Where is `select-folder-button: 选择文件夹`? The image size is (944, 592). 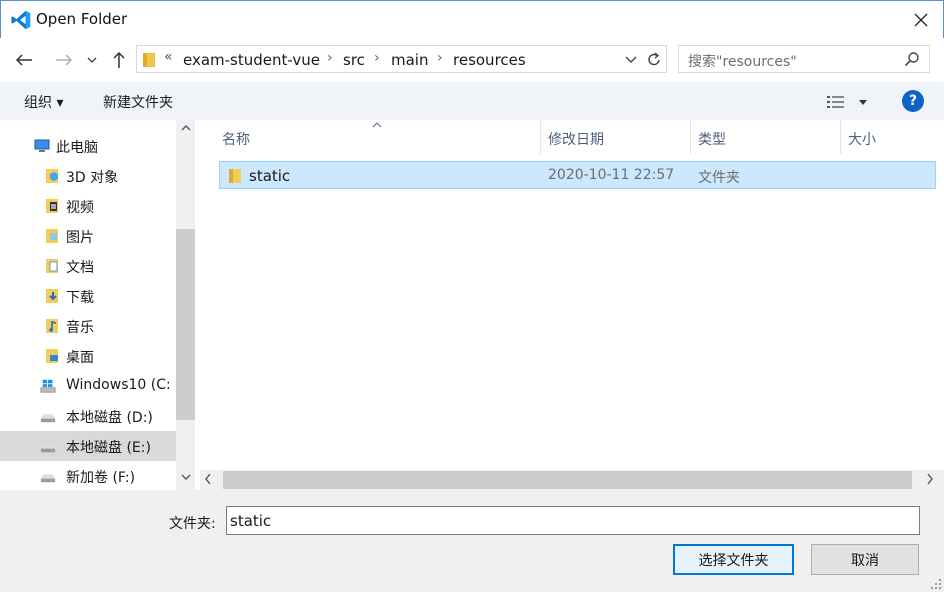
select-folder-button: 选择文件夹 is located at coordinates (733, 559).